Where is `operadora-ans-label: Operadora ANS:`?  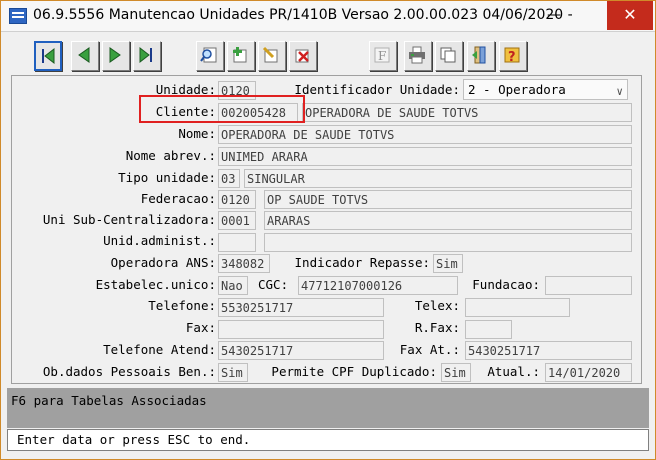
operadora-ans-label: Operadora ANS: is located at coordinates (163, 262).